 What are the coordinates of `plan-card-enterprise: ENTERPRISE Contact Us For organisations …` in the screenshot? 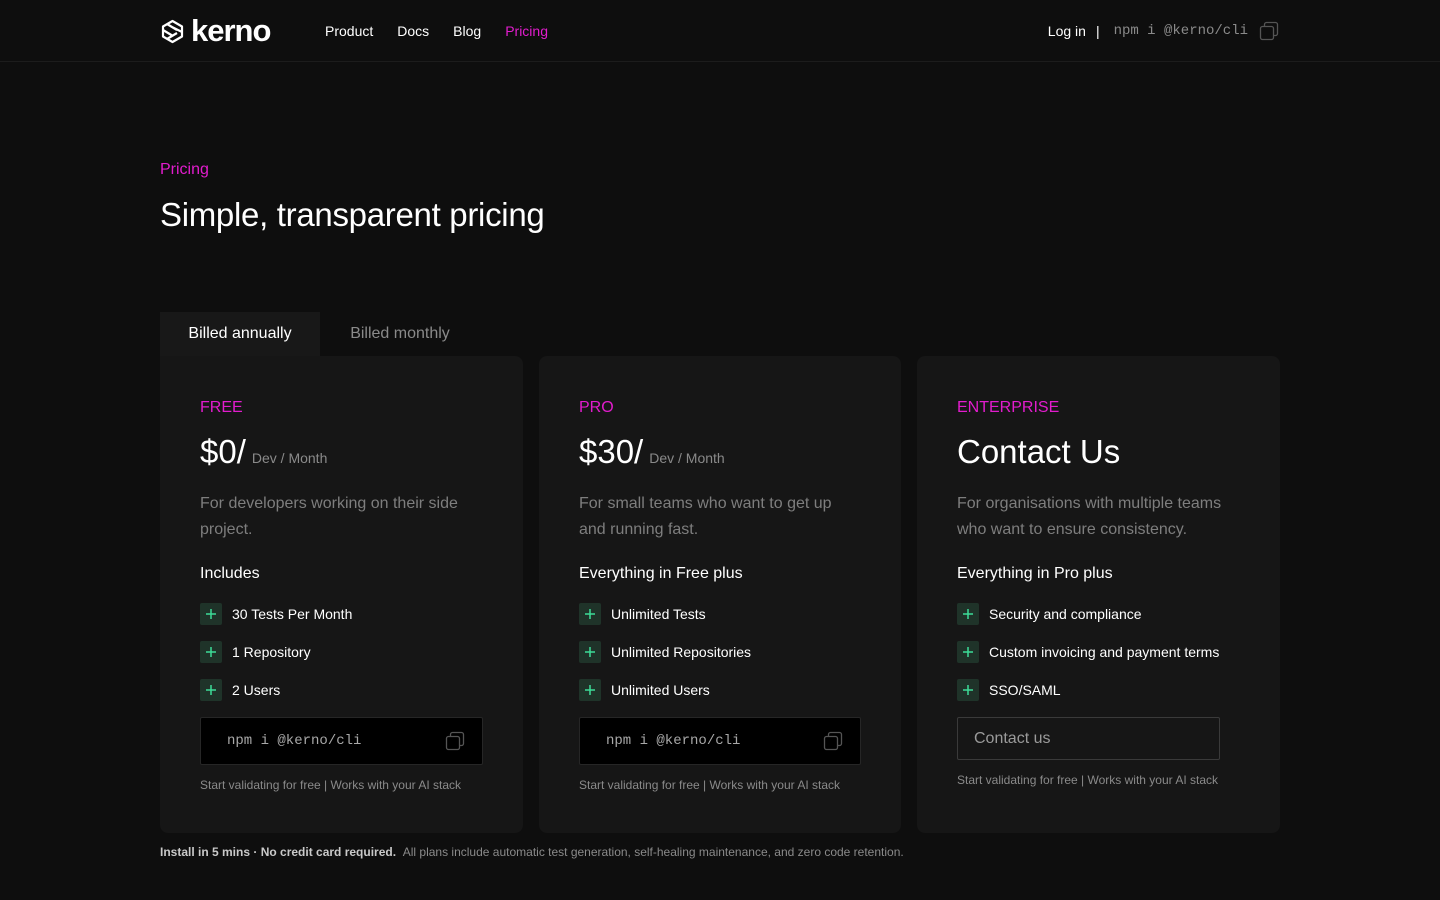 It's located at (1098, 594).